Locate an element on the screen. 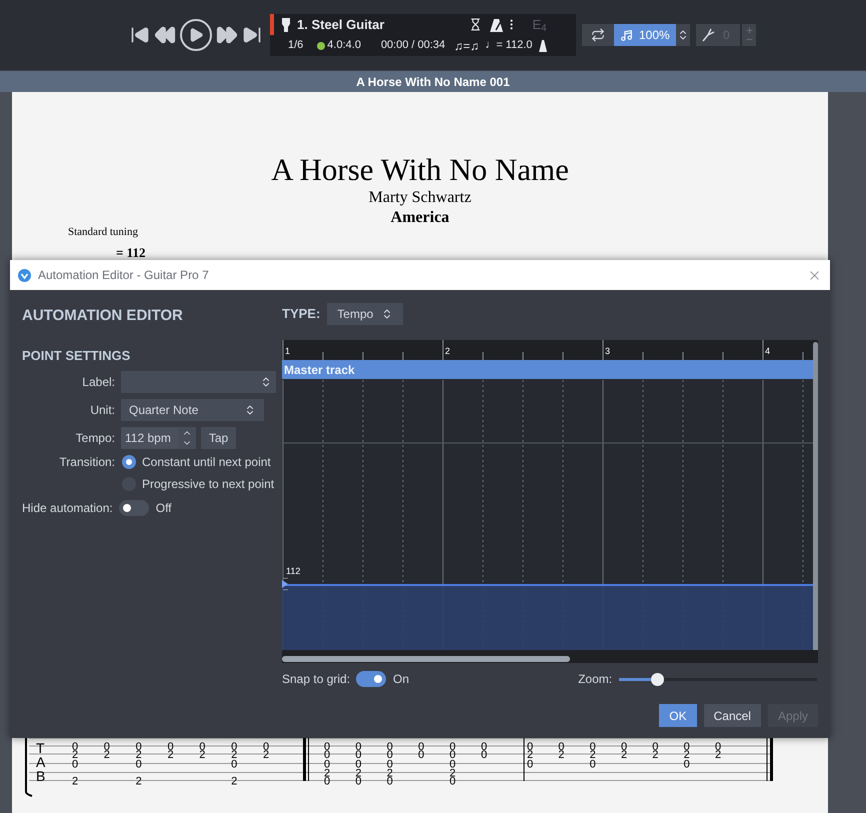 The height and width of the screenshot is (813, 866). dialog-button: Cancel is located at coordinates (732, 715).